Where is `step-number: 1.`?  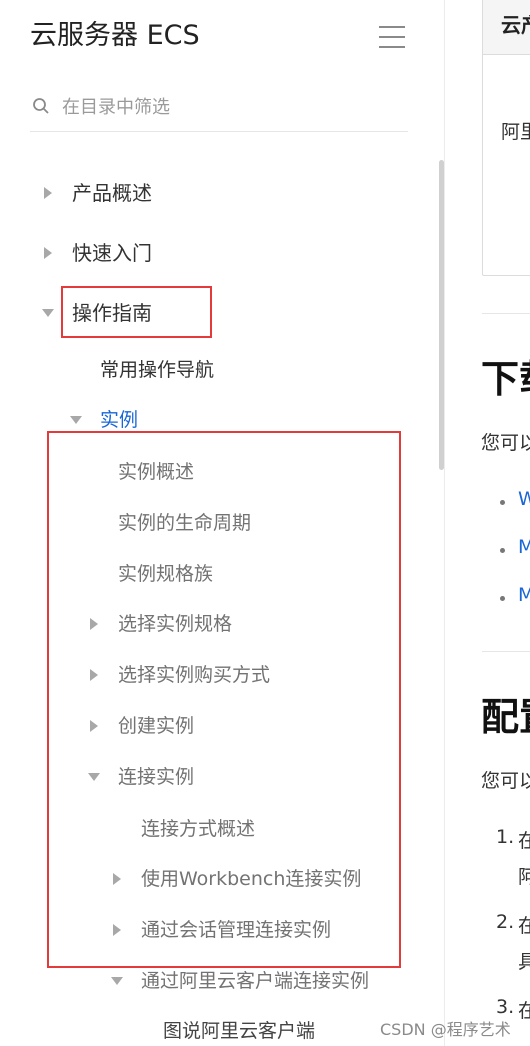 step-number: 1. is located at coordinates (505, 837).